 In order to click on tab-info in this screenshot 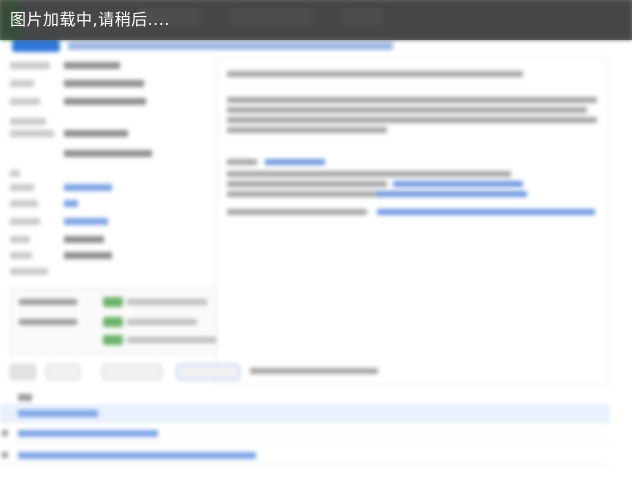, I will do `click(314, 371)`.